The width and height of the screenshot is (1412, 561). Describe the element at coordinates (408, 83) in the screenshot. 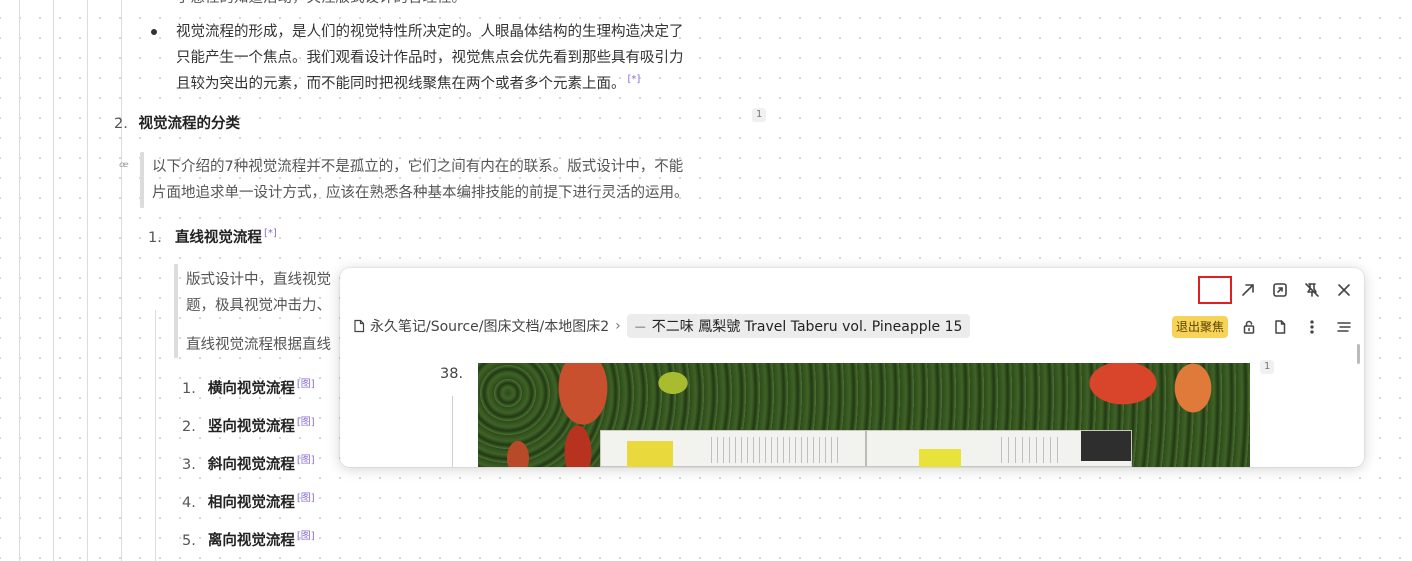

I see `bullet-line-3: 且较为突出的元素，而不能同时把视线聚焦在两个或者多个元素上面。 [*]` at that location.